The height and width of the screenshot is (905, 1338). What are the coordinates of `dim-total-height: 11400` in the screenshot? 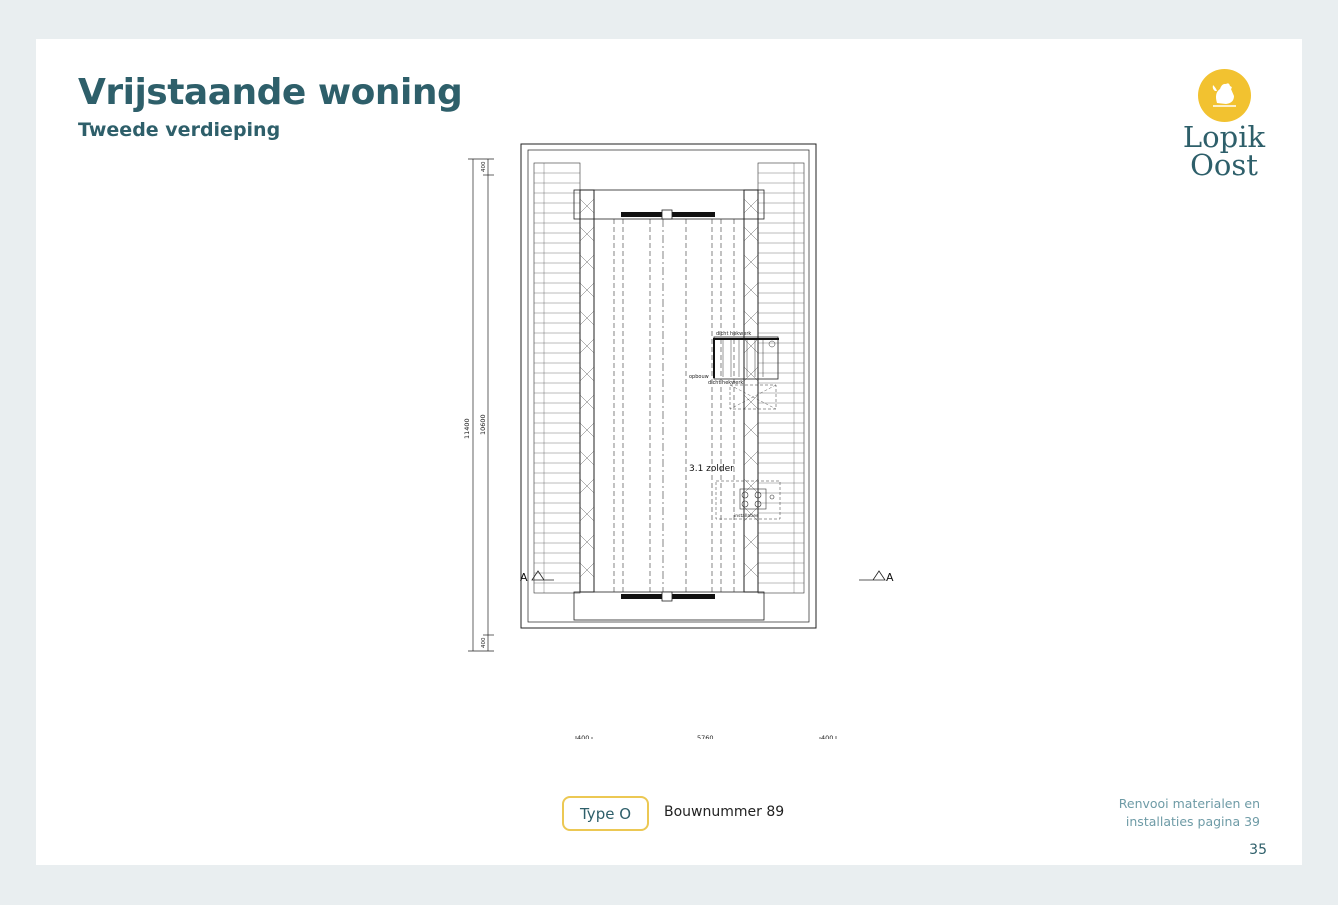 It's located at (467, 428).